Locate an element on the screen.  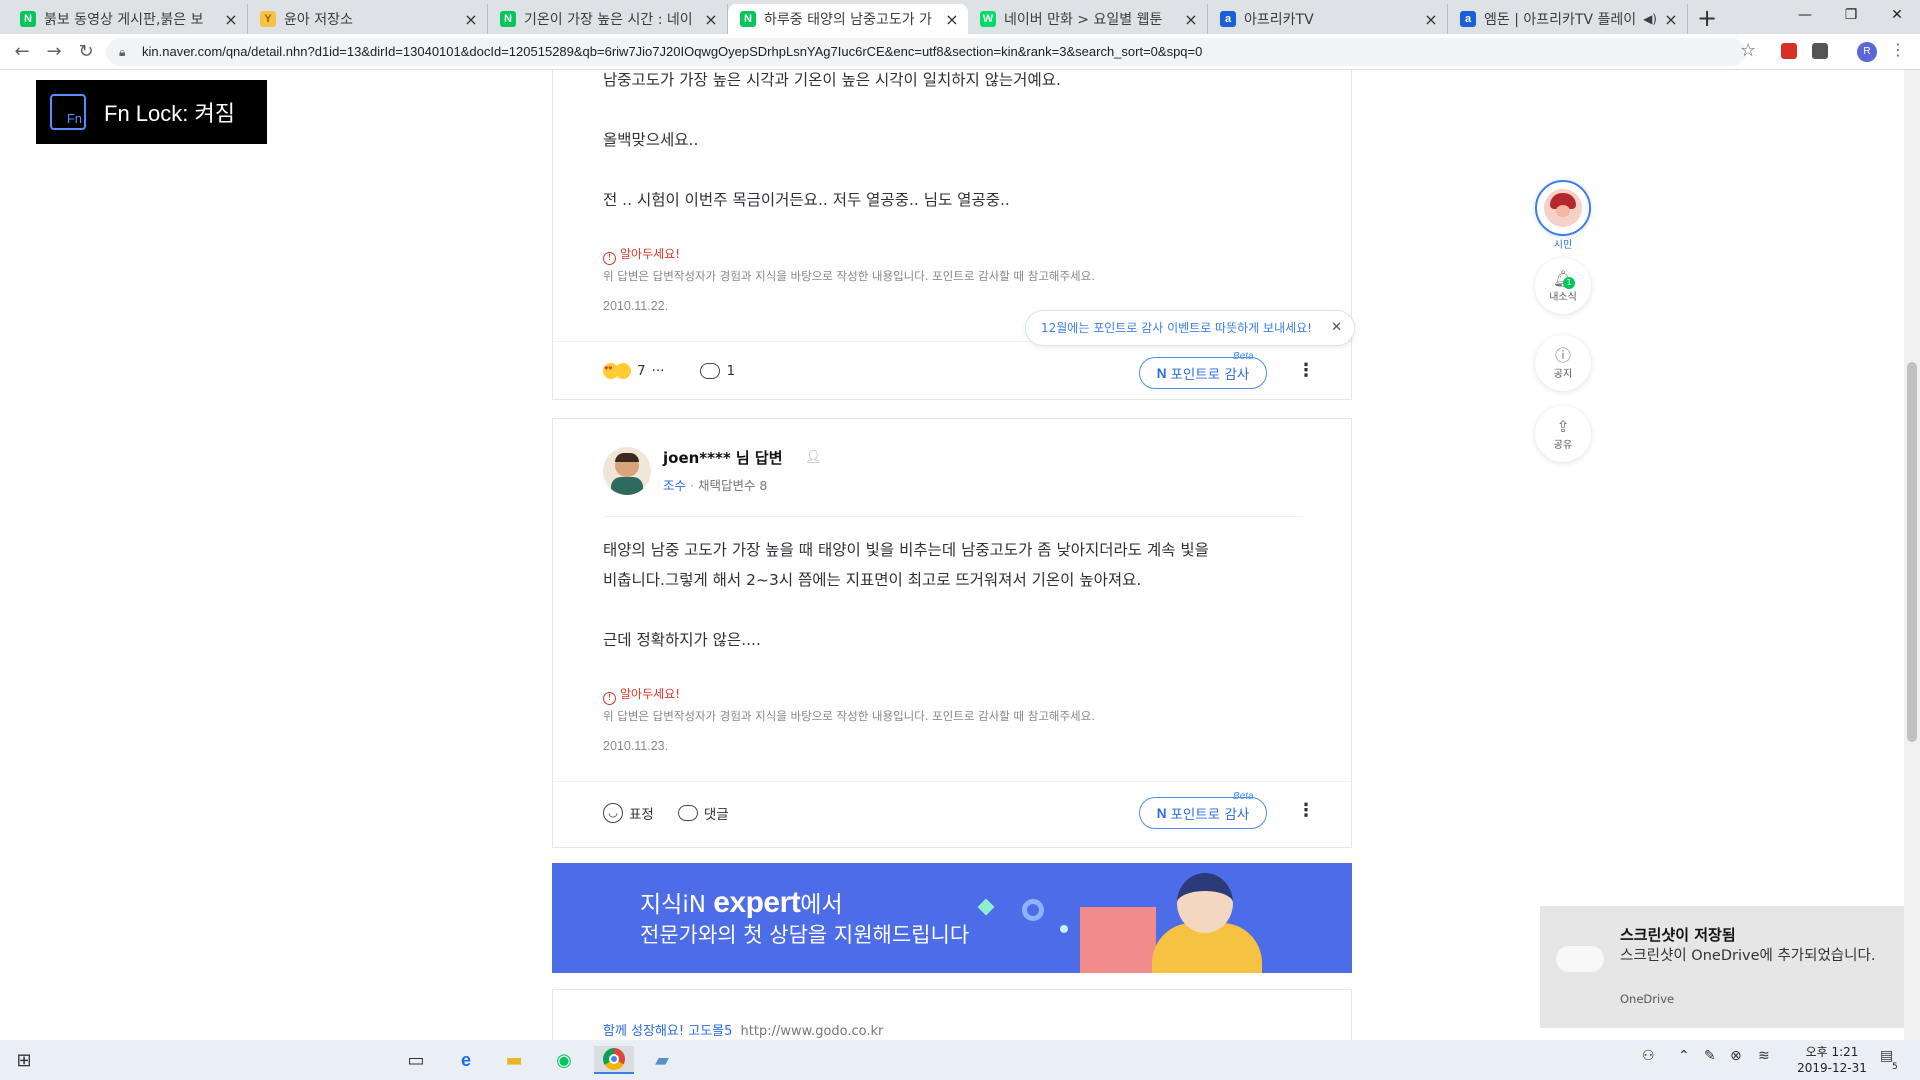
info-icon: ⓘ is located at coordinates (1562, 355).